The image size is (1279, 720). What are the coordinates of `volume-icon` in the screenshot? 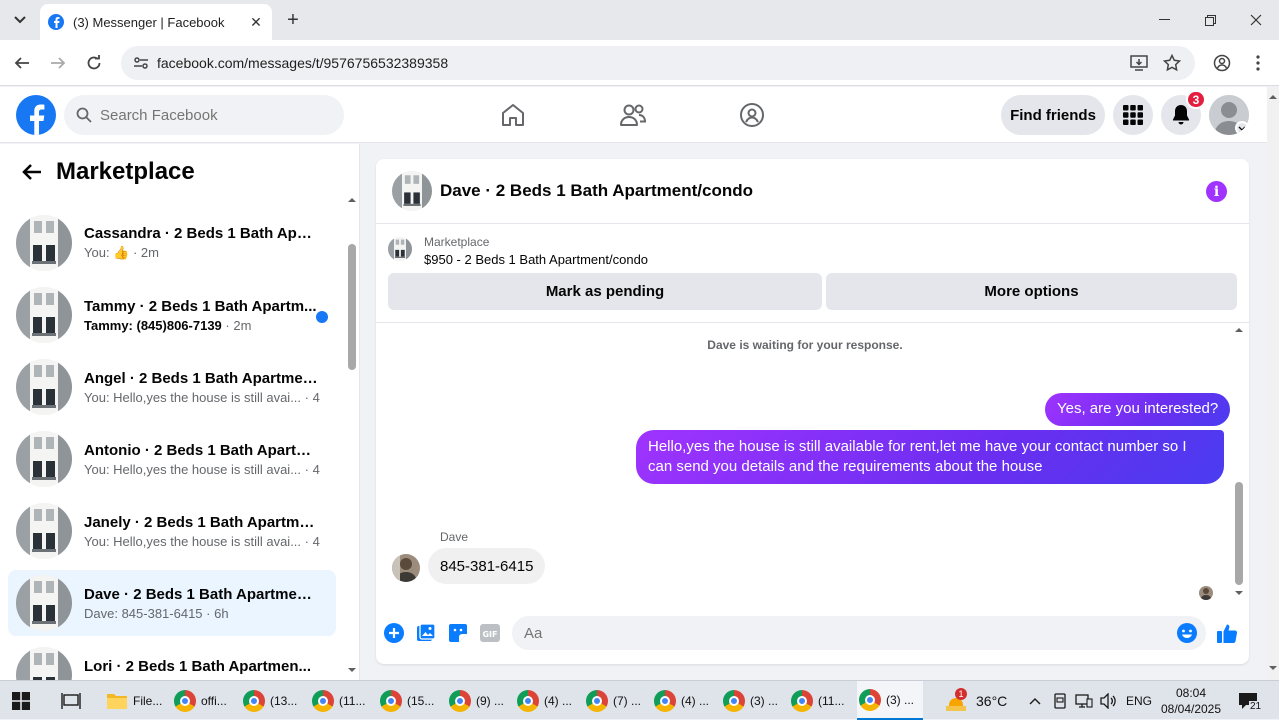 It's located at (1109, 700).